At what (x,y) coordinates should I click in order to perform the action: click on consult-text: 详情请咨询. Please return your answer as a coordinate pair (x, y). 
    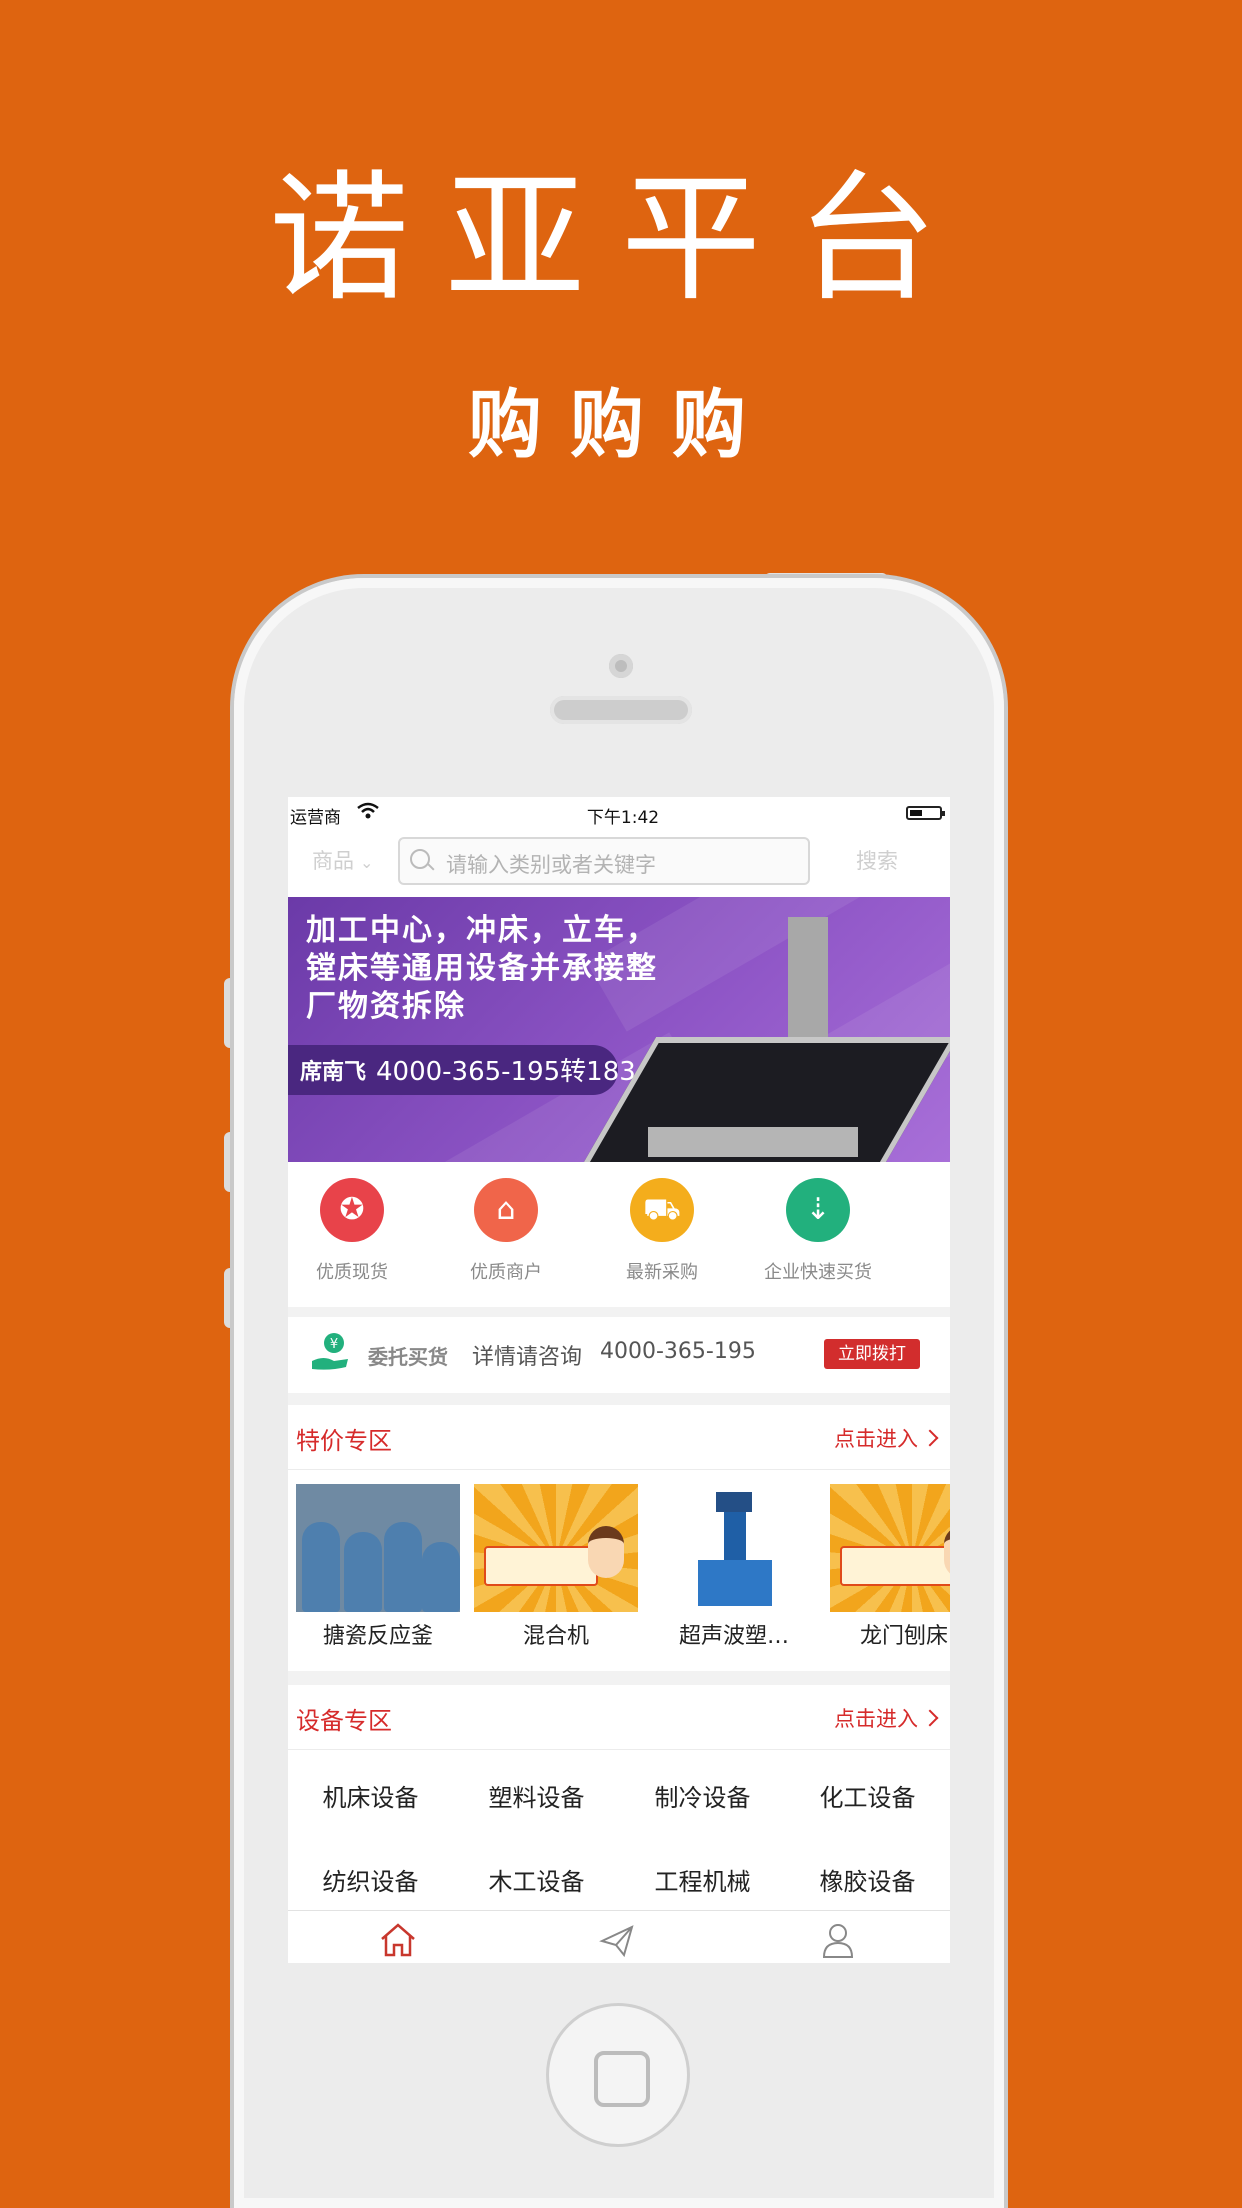
    Looking at the image, I should click on (527, 1357).